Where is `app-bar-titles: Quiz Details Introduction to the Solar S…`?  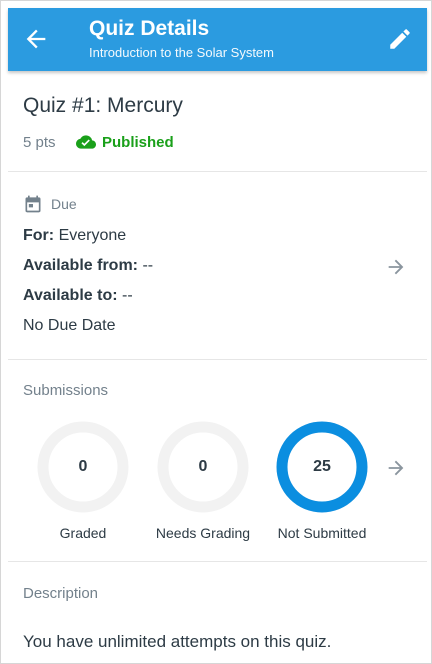 app-bar-titles: Quiz Details Introduction to the Solar S… is located at coordinates (181, 39).